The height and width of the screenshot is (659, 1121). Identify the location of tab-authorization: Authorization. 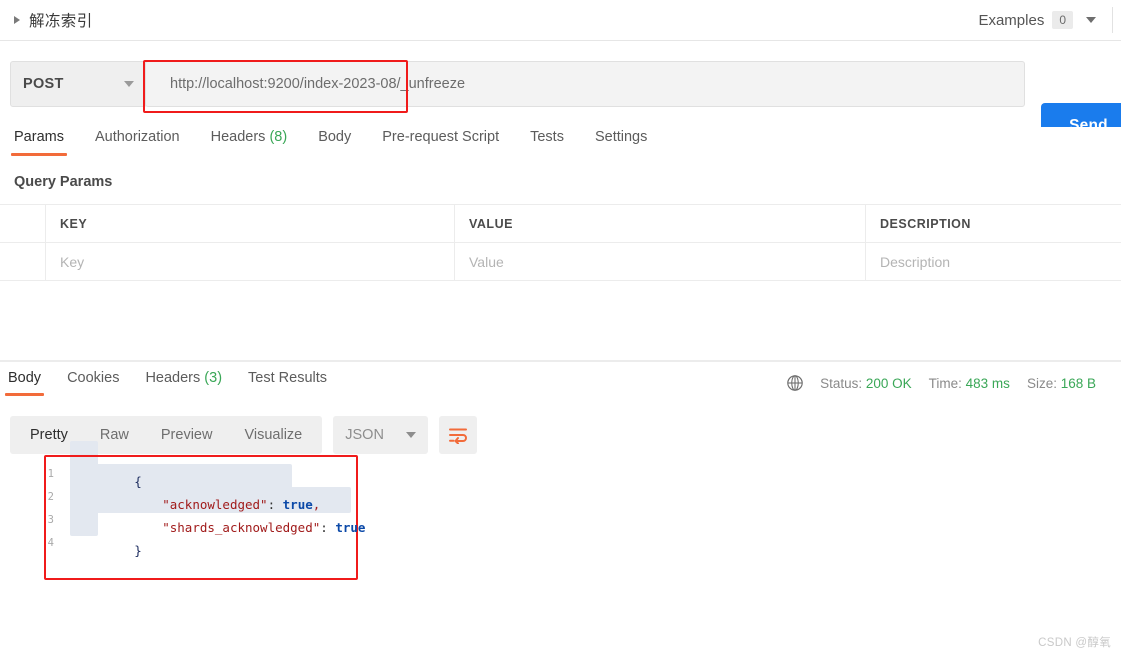
(137, 141).